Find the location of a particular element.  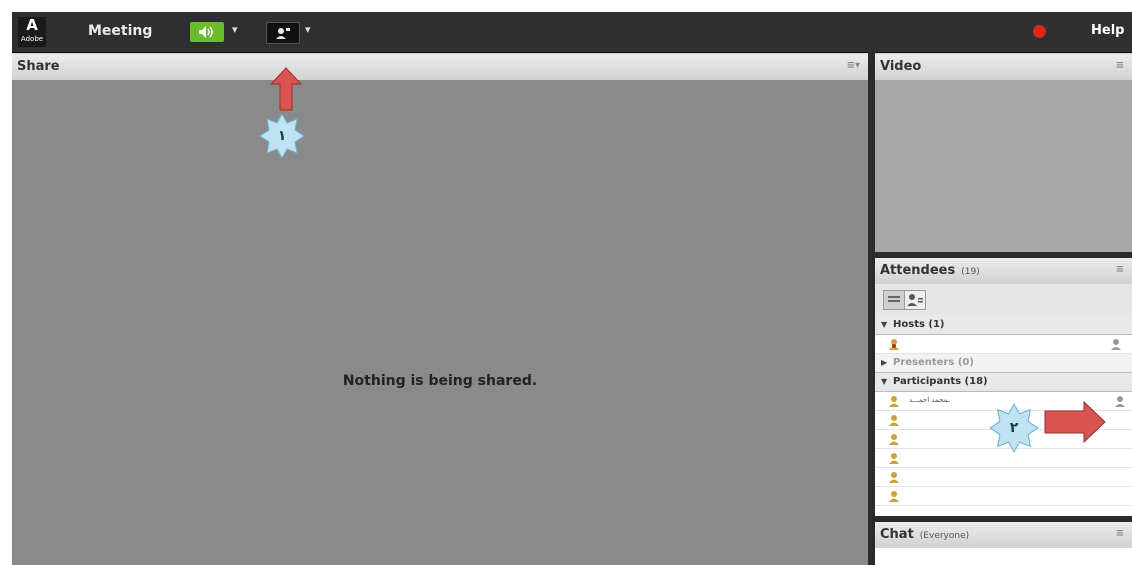

speaker-button is located at coordinates (207, 32).